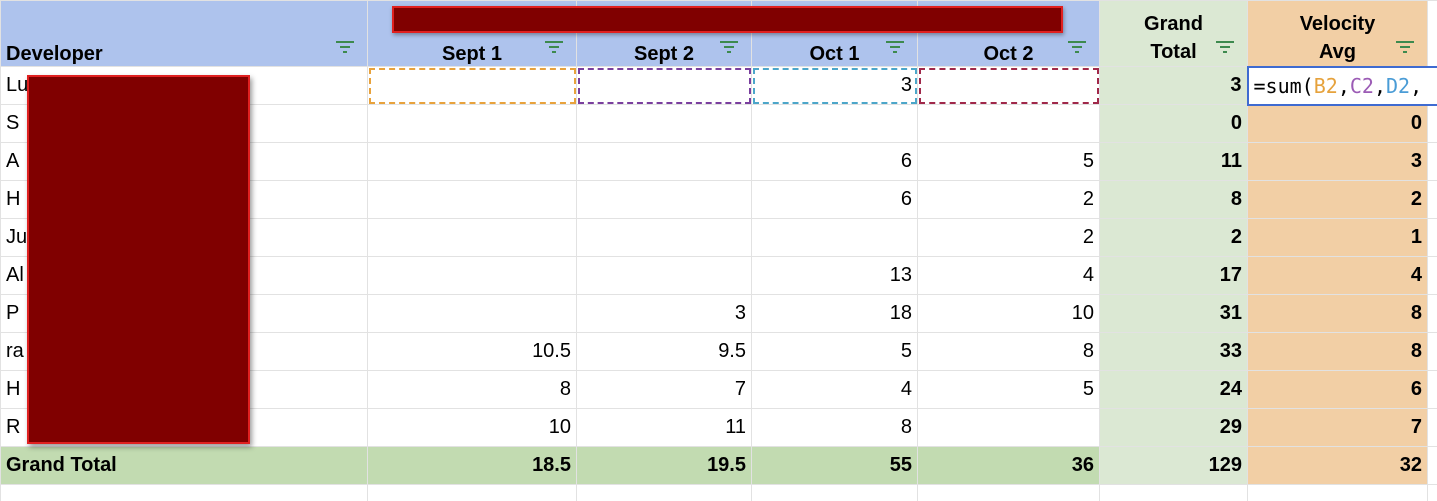 This screenshot has width=1437, height=501. What do you see at coordinates (1398, 85) in the screenshot?
I see `formula-ref-d2: D2` at bounding box center [1398, 85].